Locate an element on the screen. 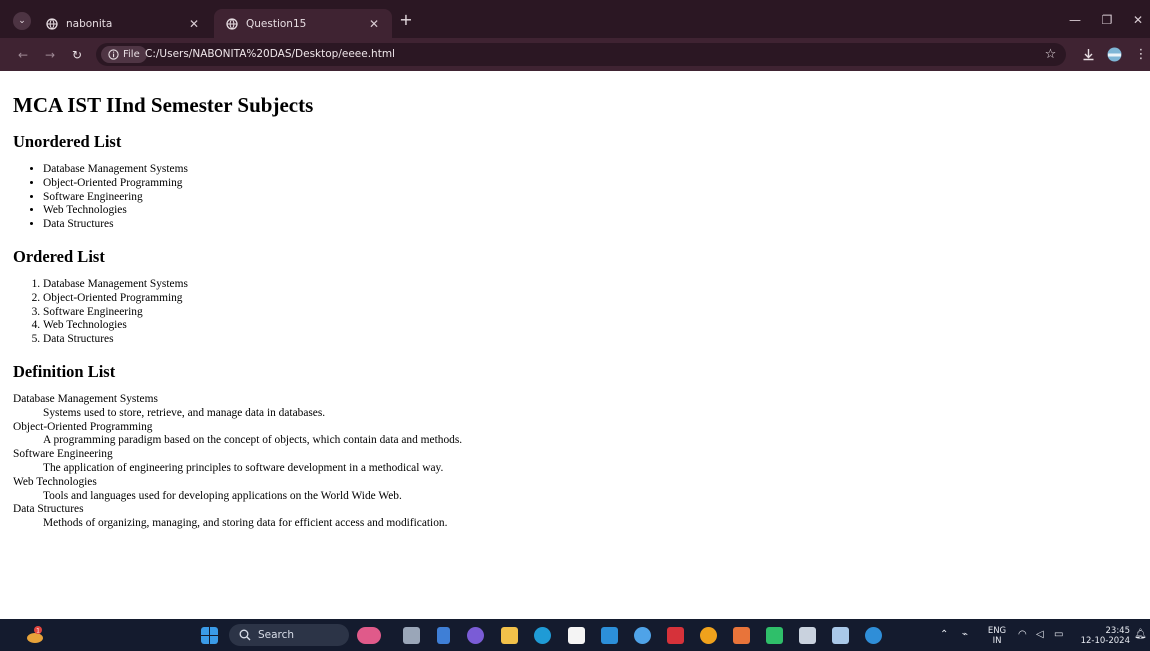  chrome-icon is located at coordinates (708, 635).